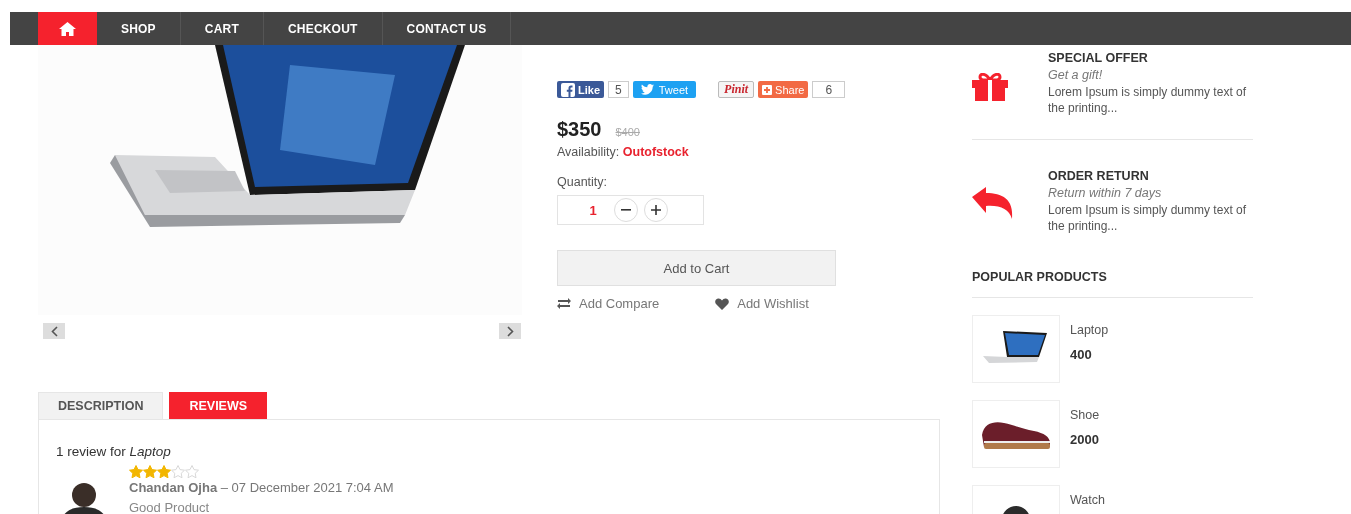  What do you see at coordinates (623, 152) in the screenshot?
I see `availability: Availability: Outofstock` at bounding box center [623, 152].